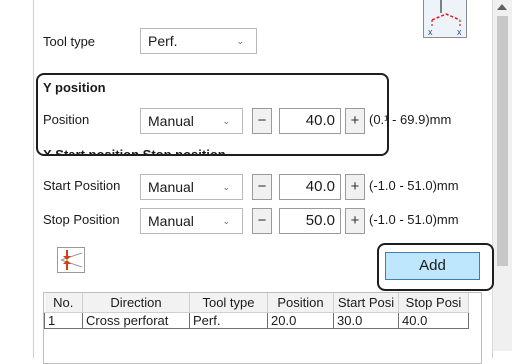  What do you see at coordinates (136, 320) in the screenshot?
I see `cell-direction: Cross perforat` at bounding box center [136, 320].